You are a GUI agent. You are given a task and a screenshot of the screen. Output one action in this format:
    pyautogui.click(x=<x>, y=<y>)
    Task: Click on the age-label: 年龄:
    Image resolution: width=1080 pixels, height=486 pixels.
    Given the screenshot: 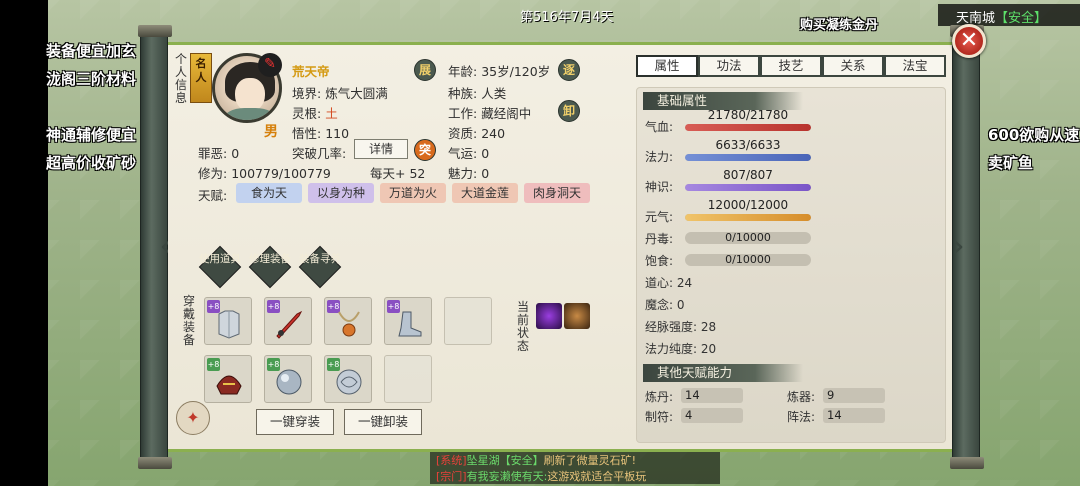 What is the action you would take?
    pyautogui.click(x=463, y=71)
    